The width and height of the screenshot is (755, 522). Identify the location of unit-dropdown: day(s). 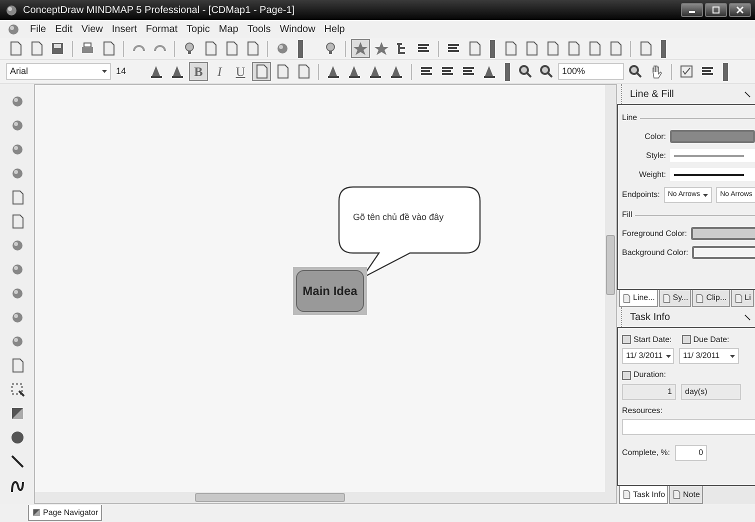
(711, 392).